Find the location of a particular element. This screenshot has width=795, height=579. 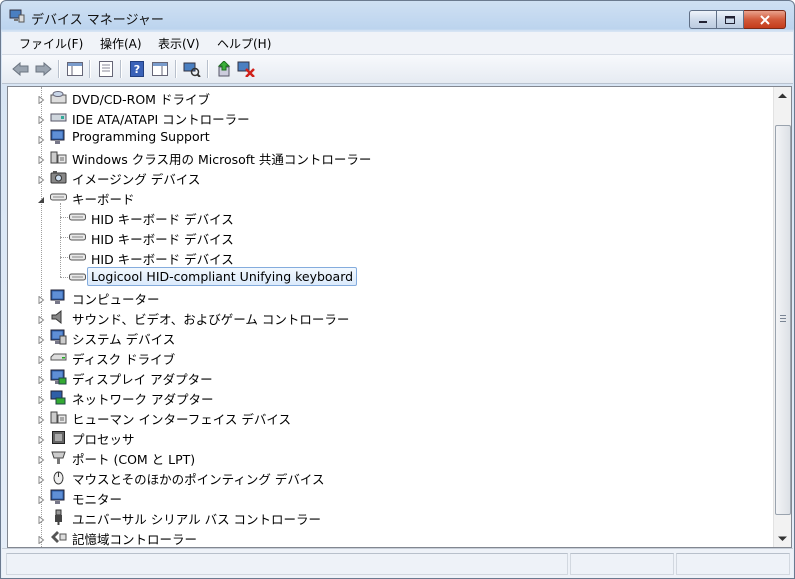

device-label: イメージング デバイス is located at coordinates (136, 178).